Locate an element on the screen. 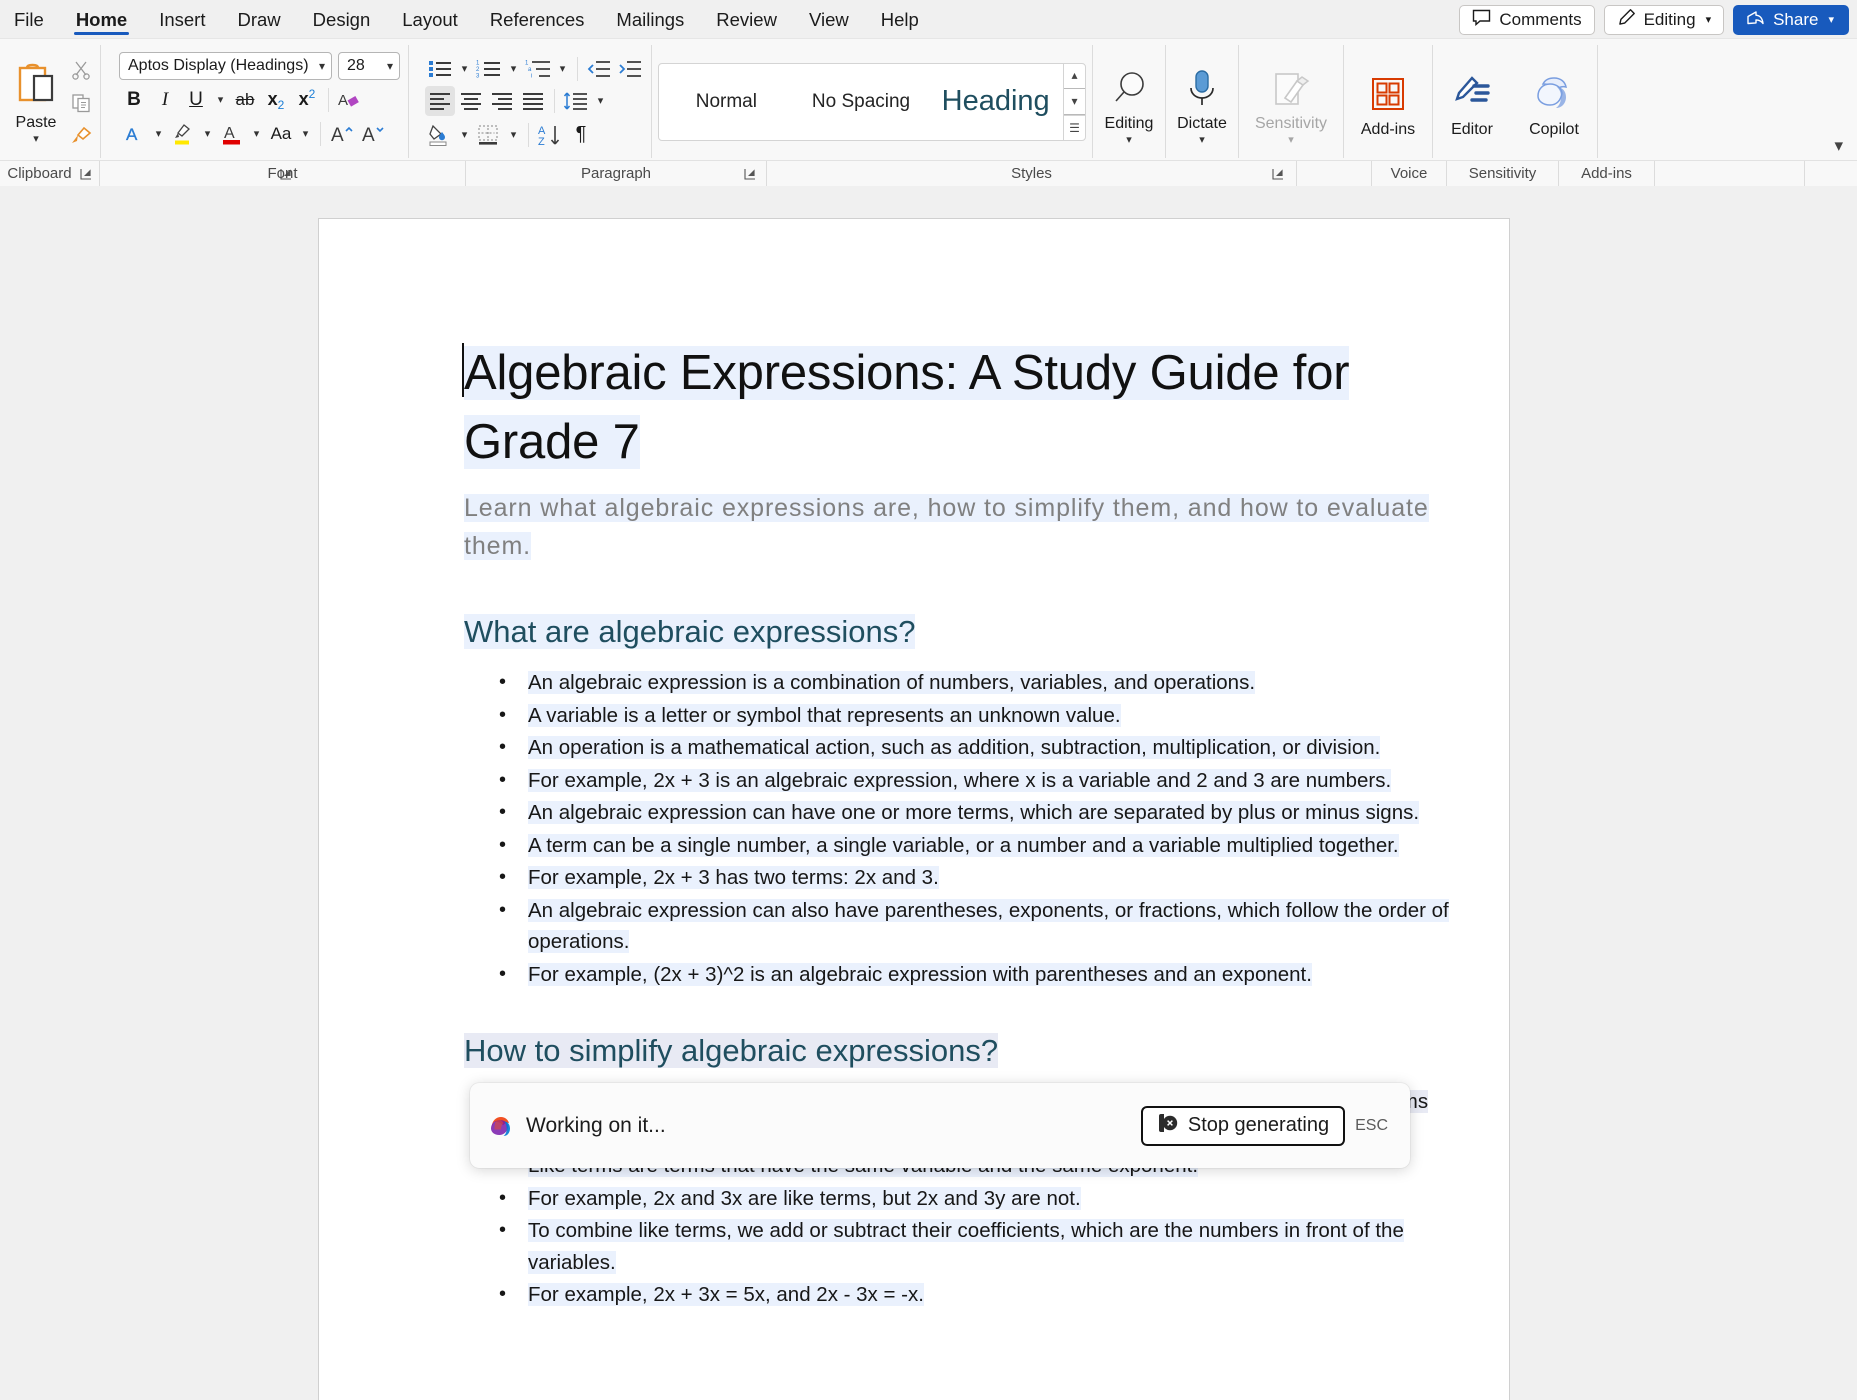 This screenshot has width=1857, height=1400. styles-scroll-up-icon: ▴ is located at coordinates (1074, 75).